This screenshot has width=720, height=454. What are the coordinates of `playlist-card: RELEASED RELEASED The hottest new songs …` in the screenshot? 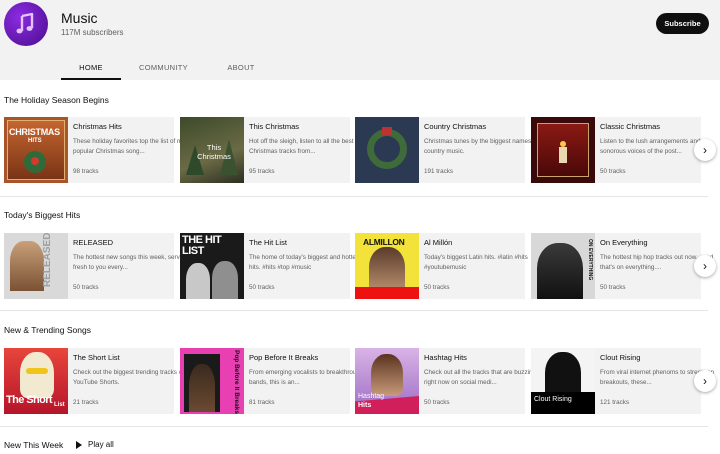 It's located at (100, 266).